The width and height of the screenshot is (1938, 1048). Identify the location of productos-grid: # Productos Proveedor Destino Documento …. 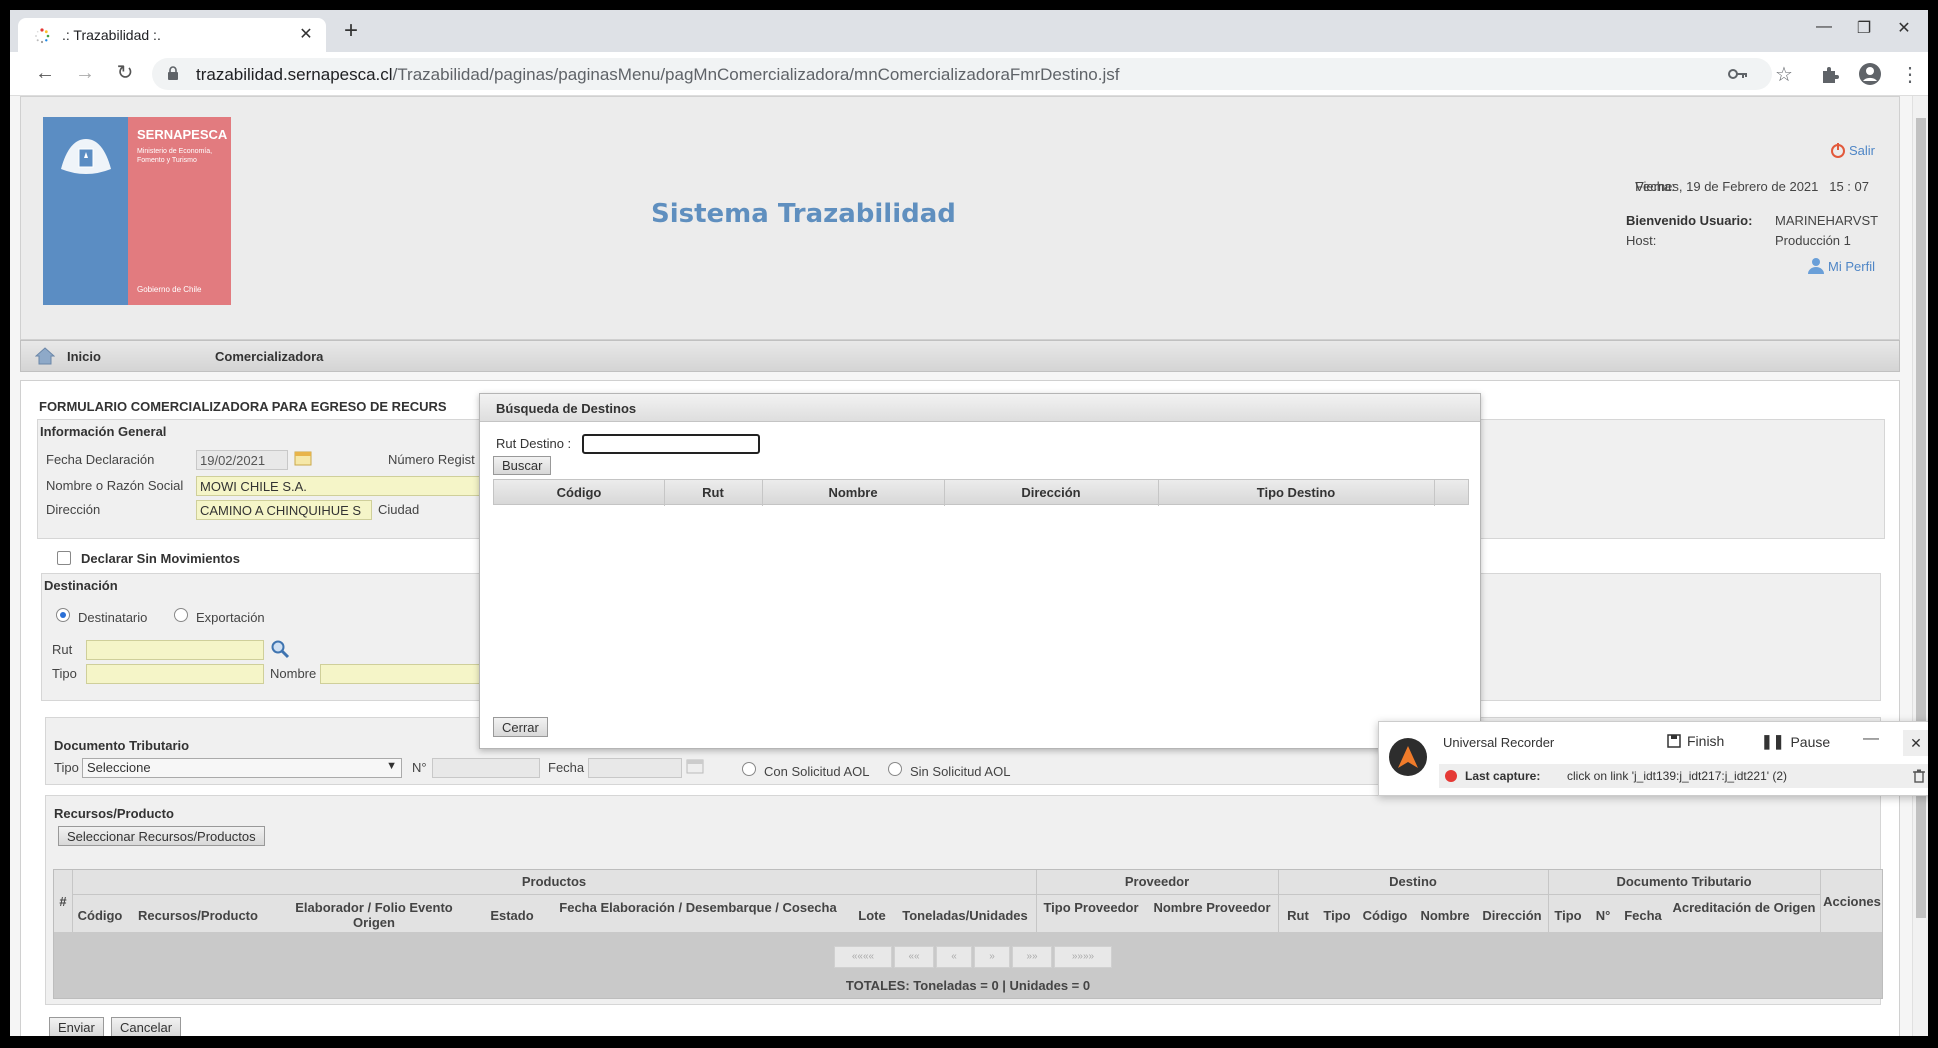
(968, 934).